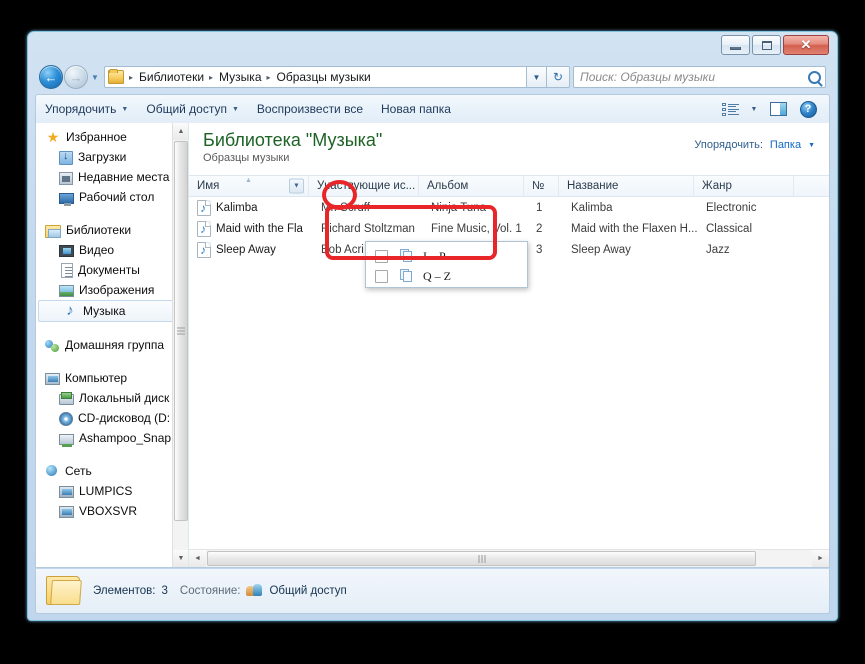  I want to click on sidebar-item-computer: Компьютер, so click(112, 378).